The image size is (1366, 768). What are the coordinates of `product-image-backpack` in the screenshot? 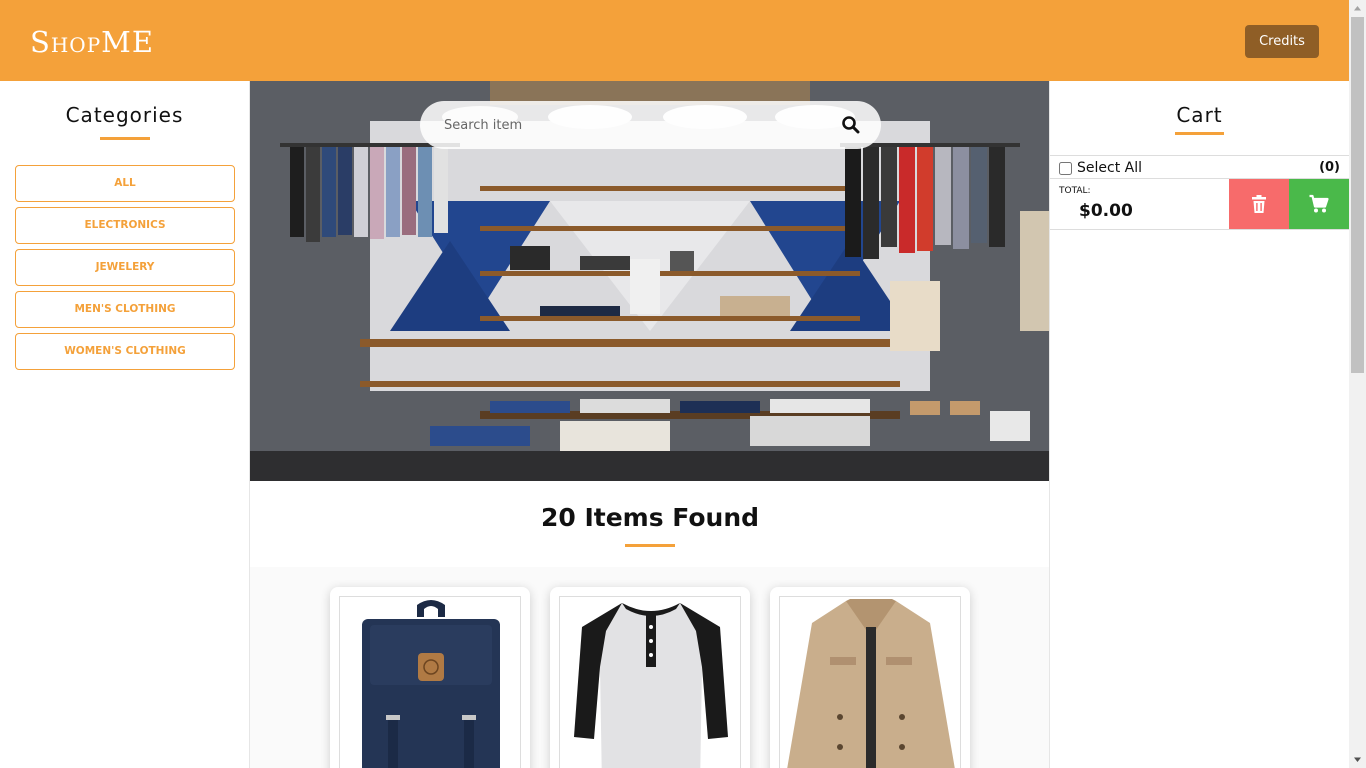 It's located at (430, 682).